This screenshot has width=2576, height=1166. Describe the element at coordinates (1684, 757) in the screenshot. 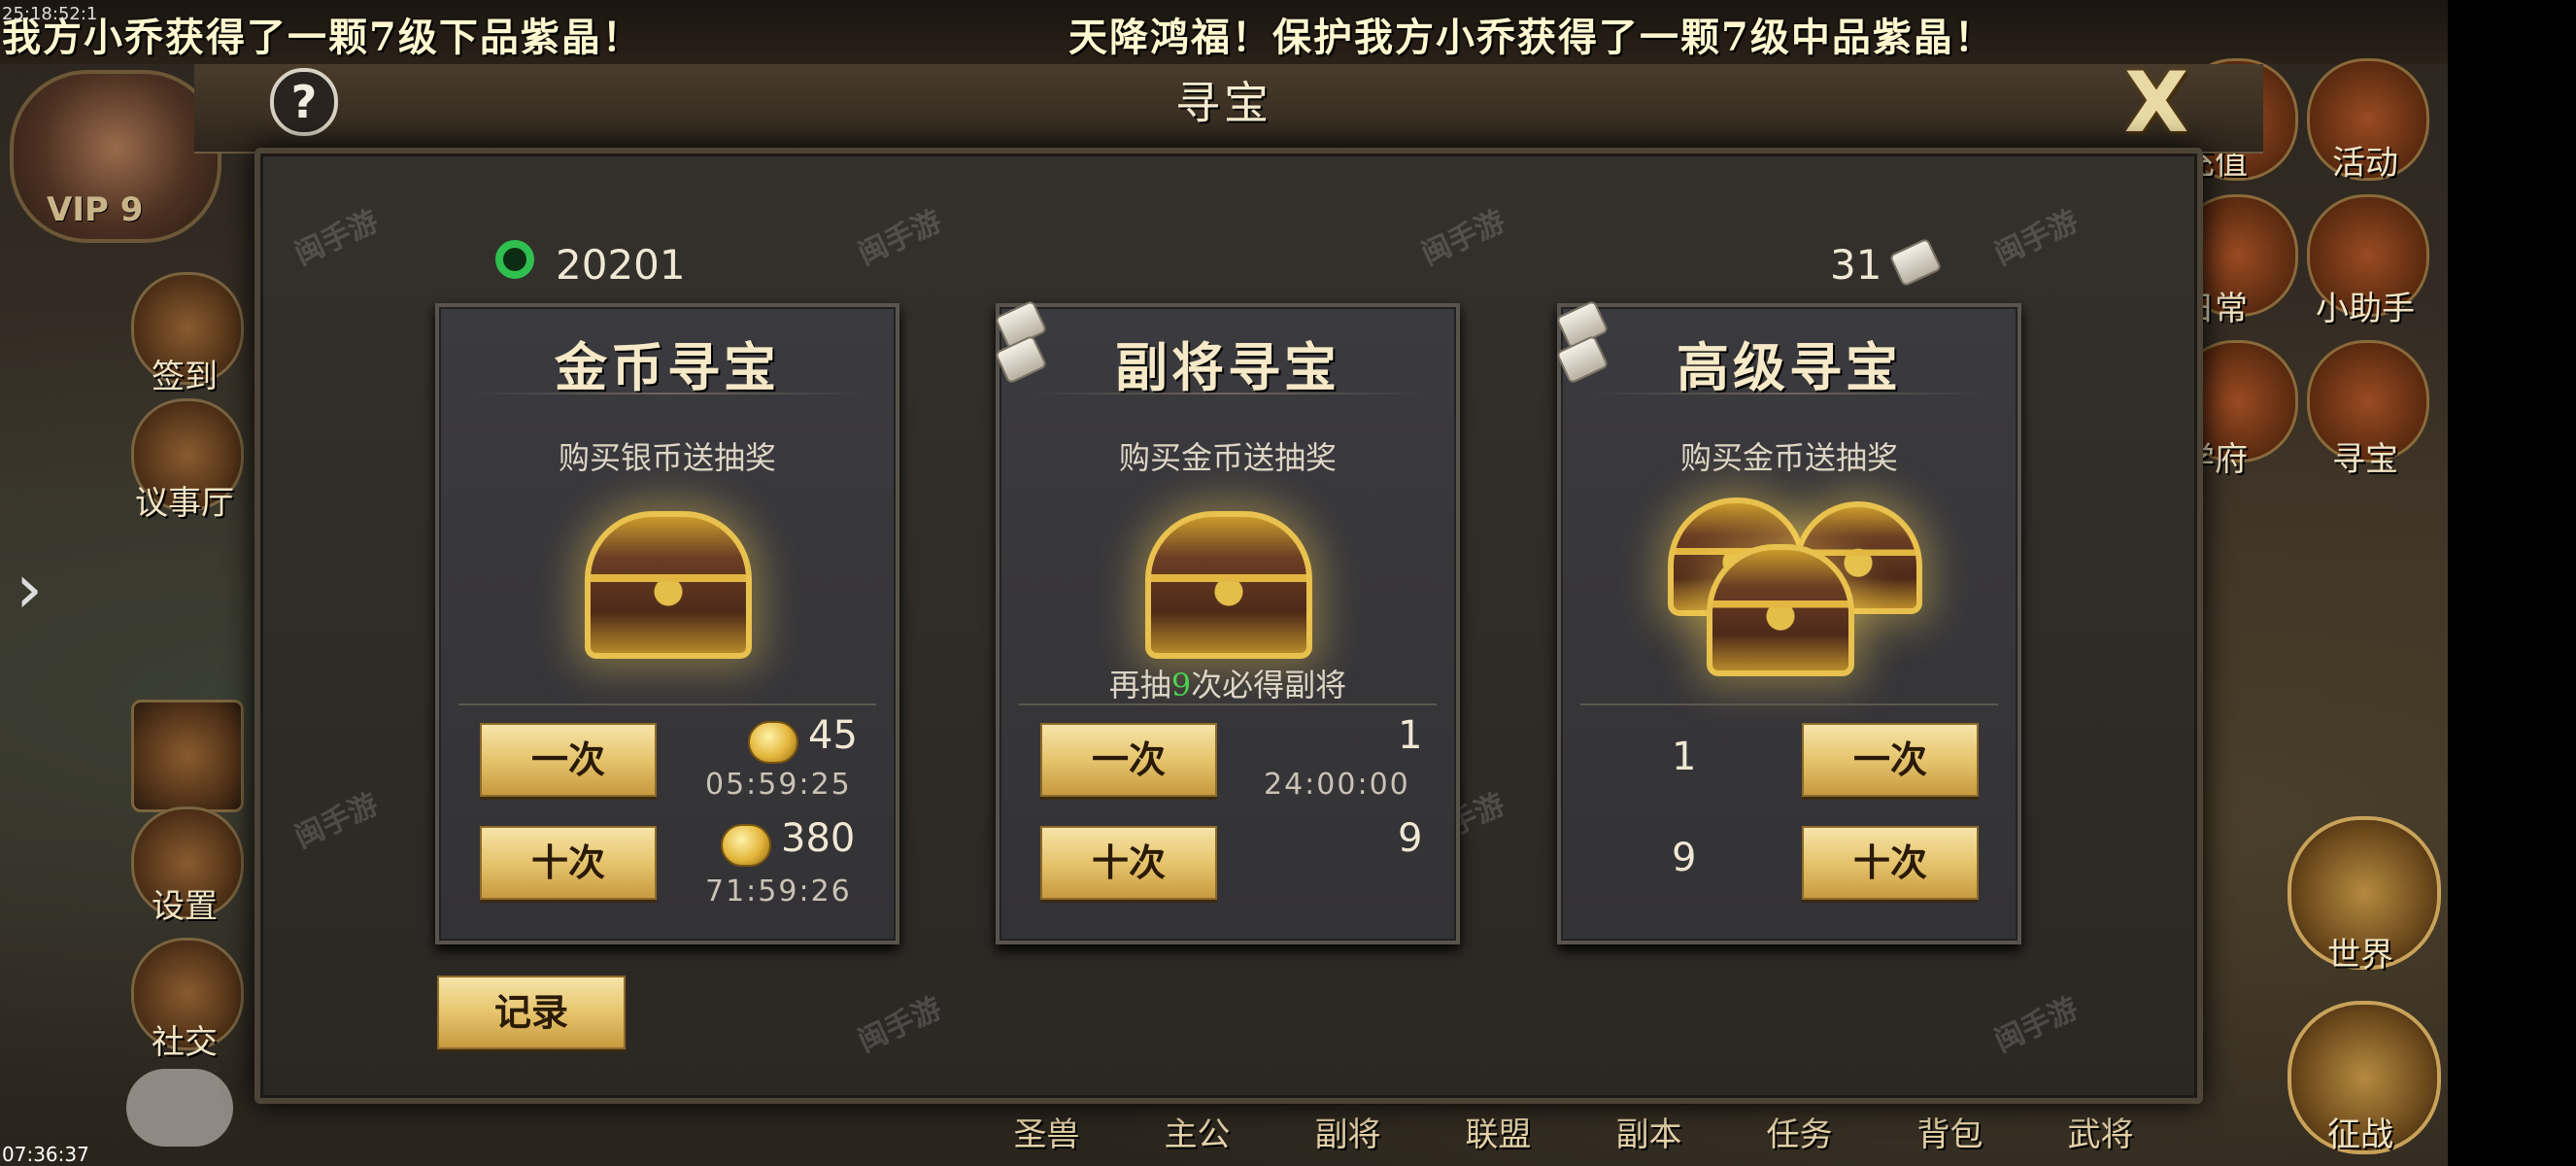

I see `advanced-once-cost: 1` at that location.